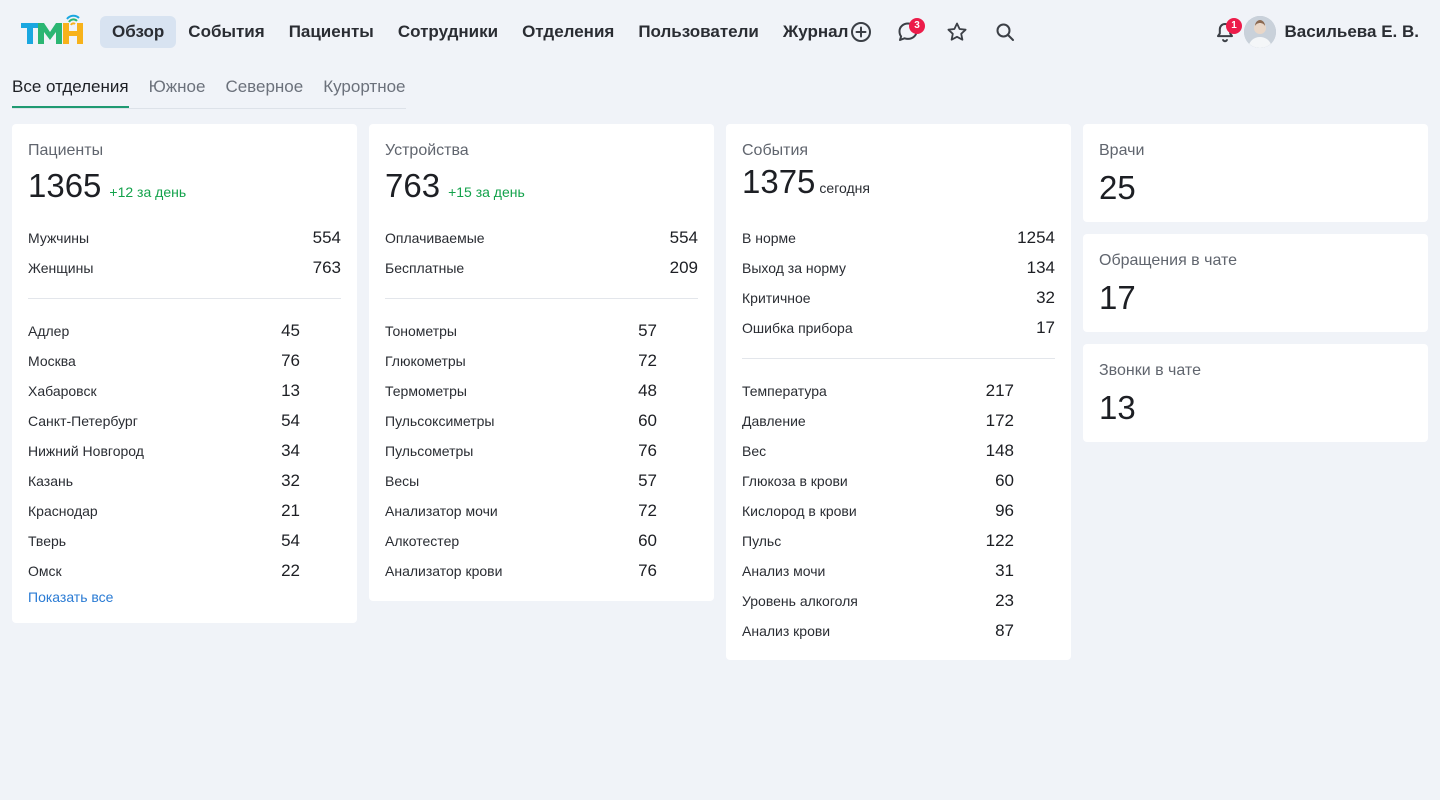  What do you see at coordinates (1004, 480) in the screenshot?
I see `event-type-value: 60` at bounding box center [1004, 480].